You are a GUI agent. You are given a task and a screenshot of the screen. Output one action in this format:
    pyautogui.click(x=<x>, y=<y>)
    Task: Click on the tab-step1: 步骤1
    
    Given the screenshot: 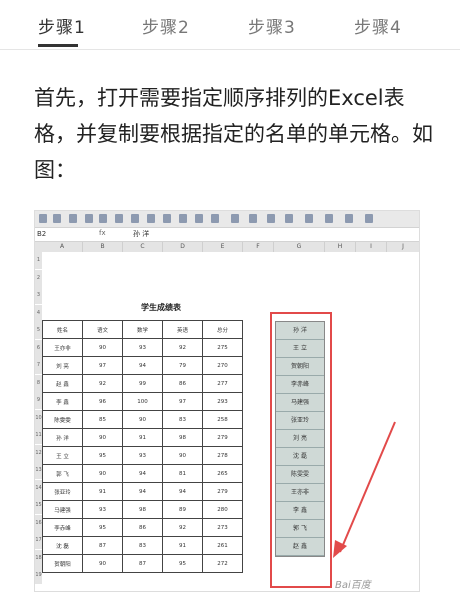 What is the action you would take?
    pyautogui.click(x=62, y=25)
    